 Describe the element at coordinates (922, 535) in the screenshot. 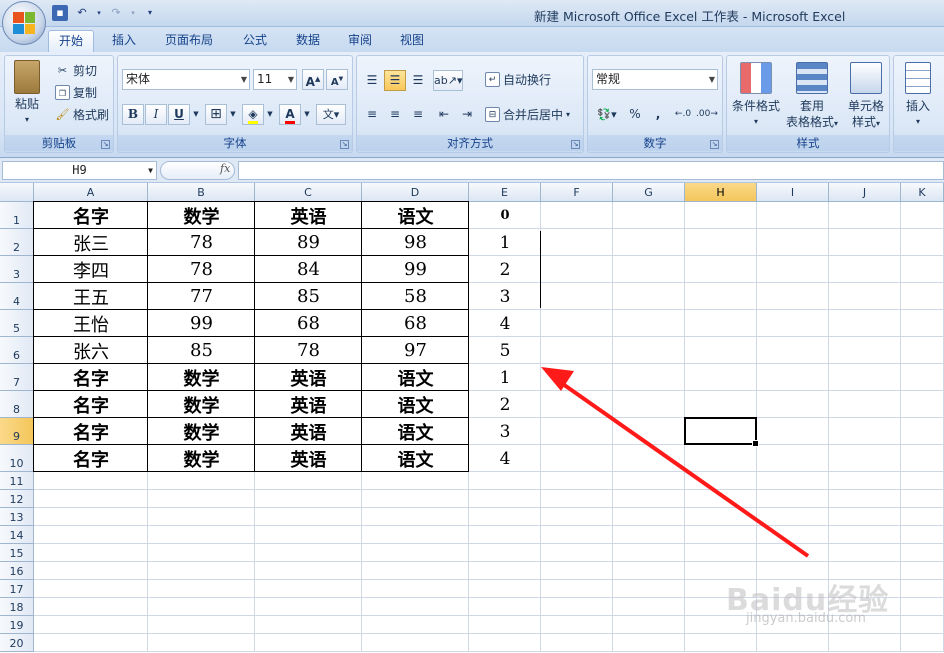

I see `cell-k14` at that location.